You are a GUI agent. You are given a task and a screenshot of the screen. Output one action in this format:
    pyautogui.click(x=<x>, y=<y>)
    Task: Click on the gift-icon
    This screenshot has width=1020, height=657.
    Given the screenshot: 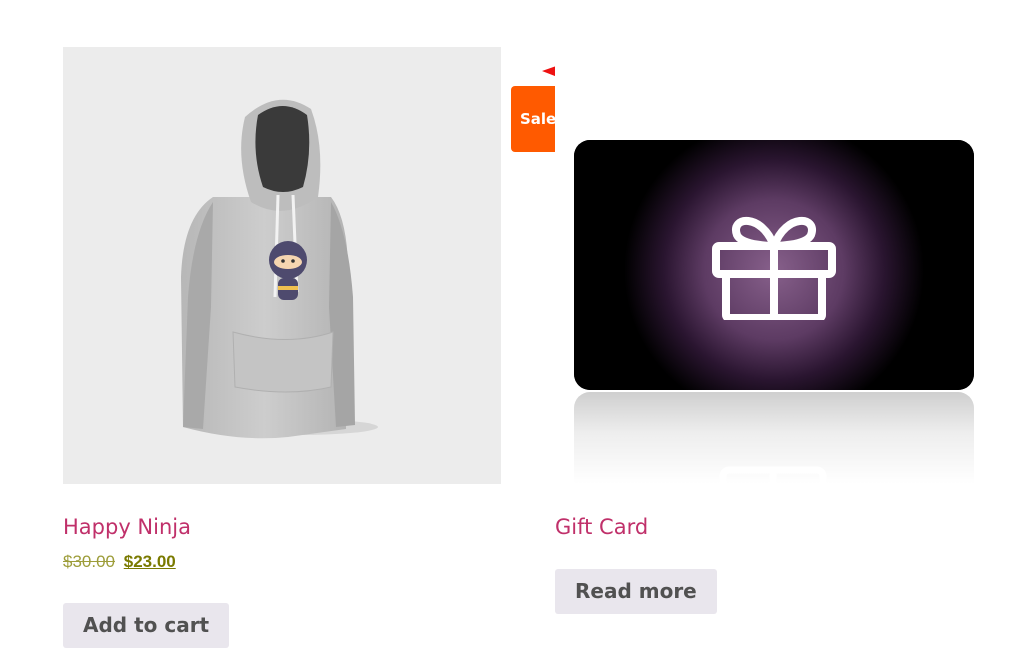 What is the action you would take?
    pyautogui.click(x=774, y=268)
    